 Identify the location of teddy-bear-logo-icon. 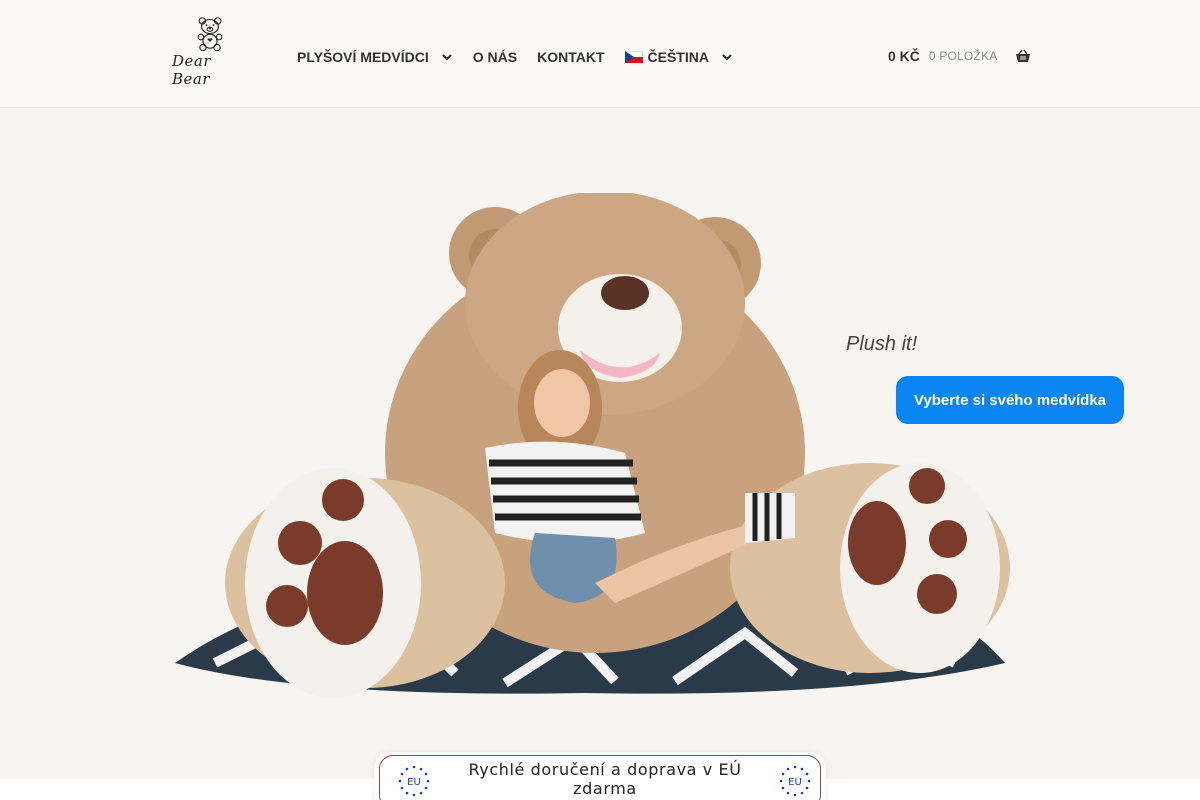
(210, 34).